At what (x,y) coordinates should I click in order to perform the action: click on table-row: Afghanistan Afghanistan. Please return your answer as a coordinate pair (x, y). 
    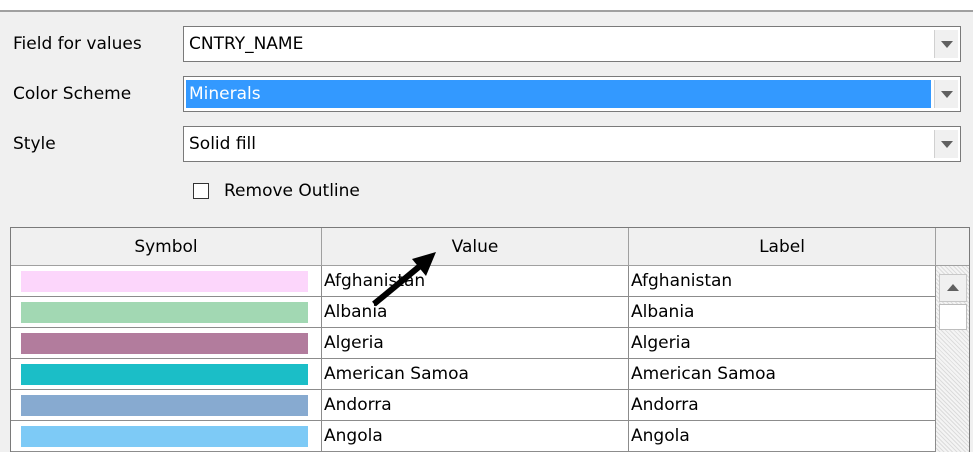
    Looking at the image, I should click on (473, 281).